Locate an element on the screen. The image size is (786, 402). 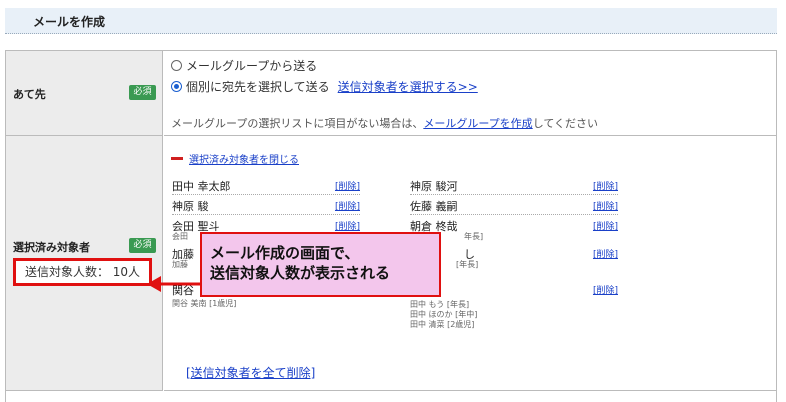
radio-individual-label: 個別に宛先を選択して送る is located at coordinates (258, 87).